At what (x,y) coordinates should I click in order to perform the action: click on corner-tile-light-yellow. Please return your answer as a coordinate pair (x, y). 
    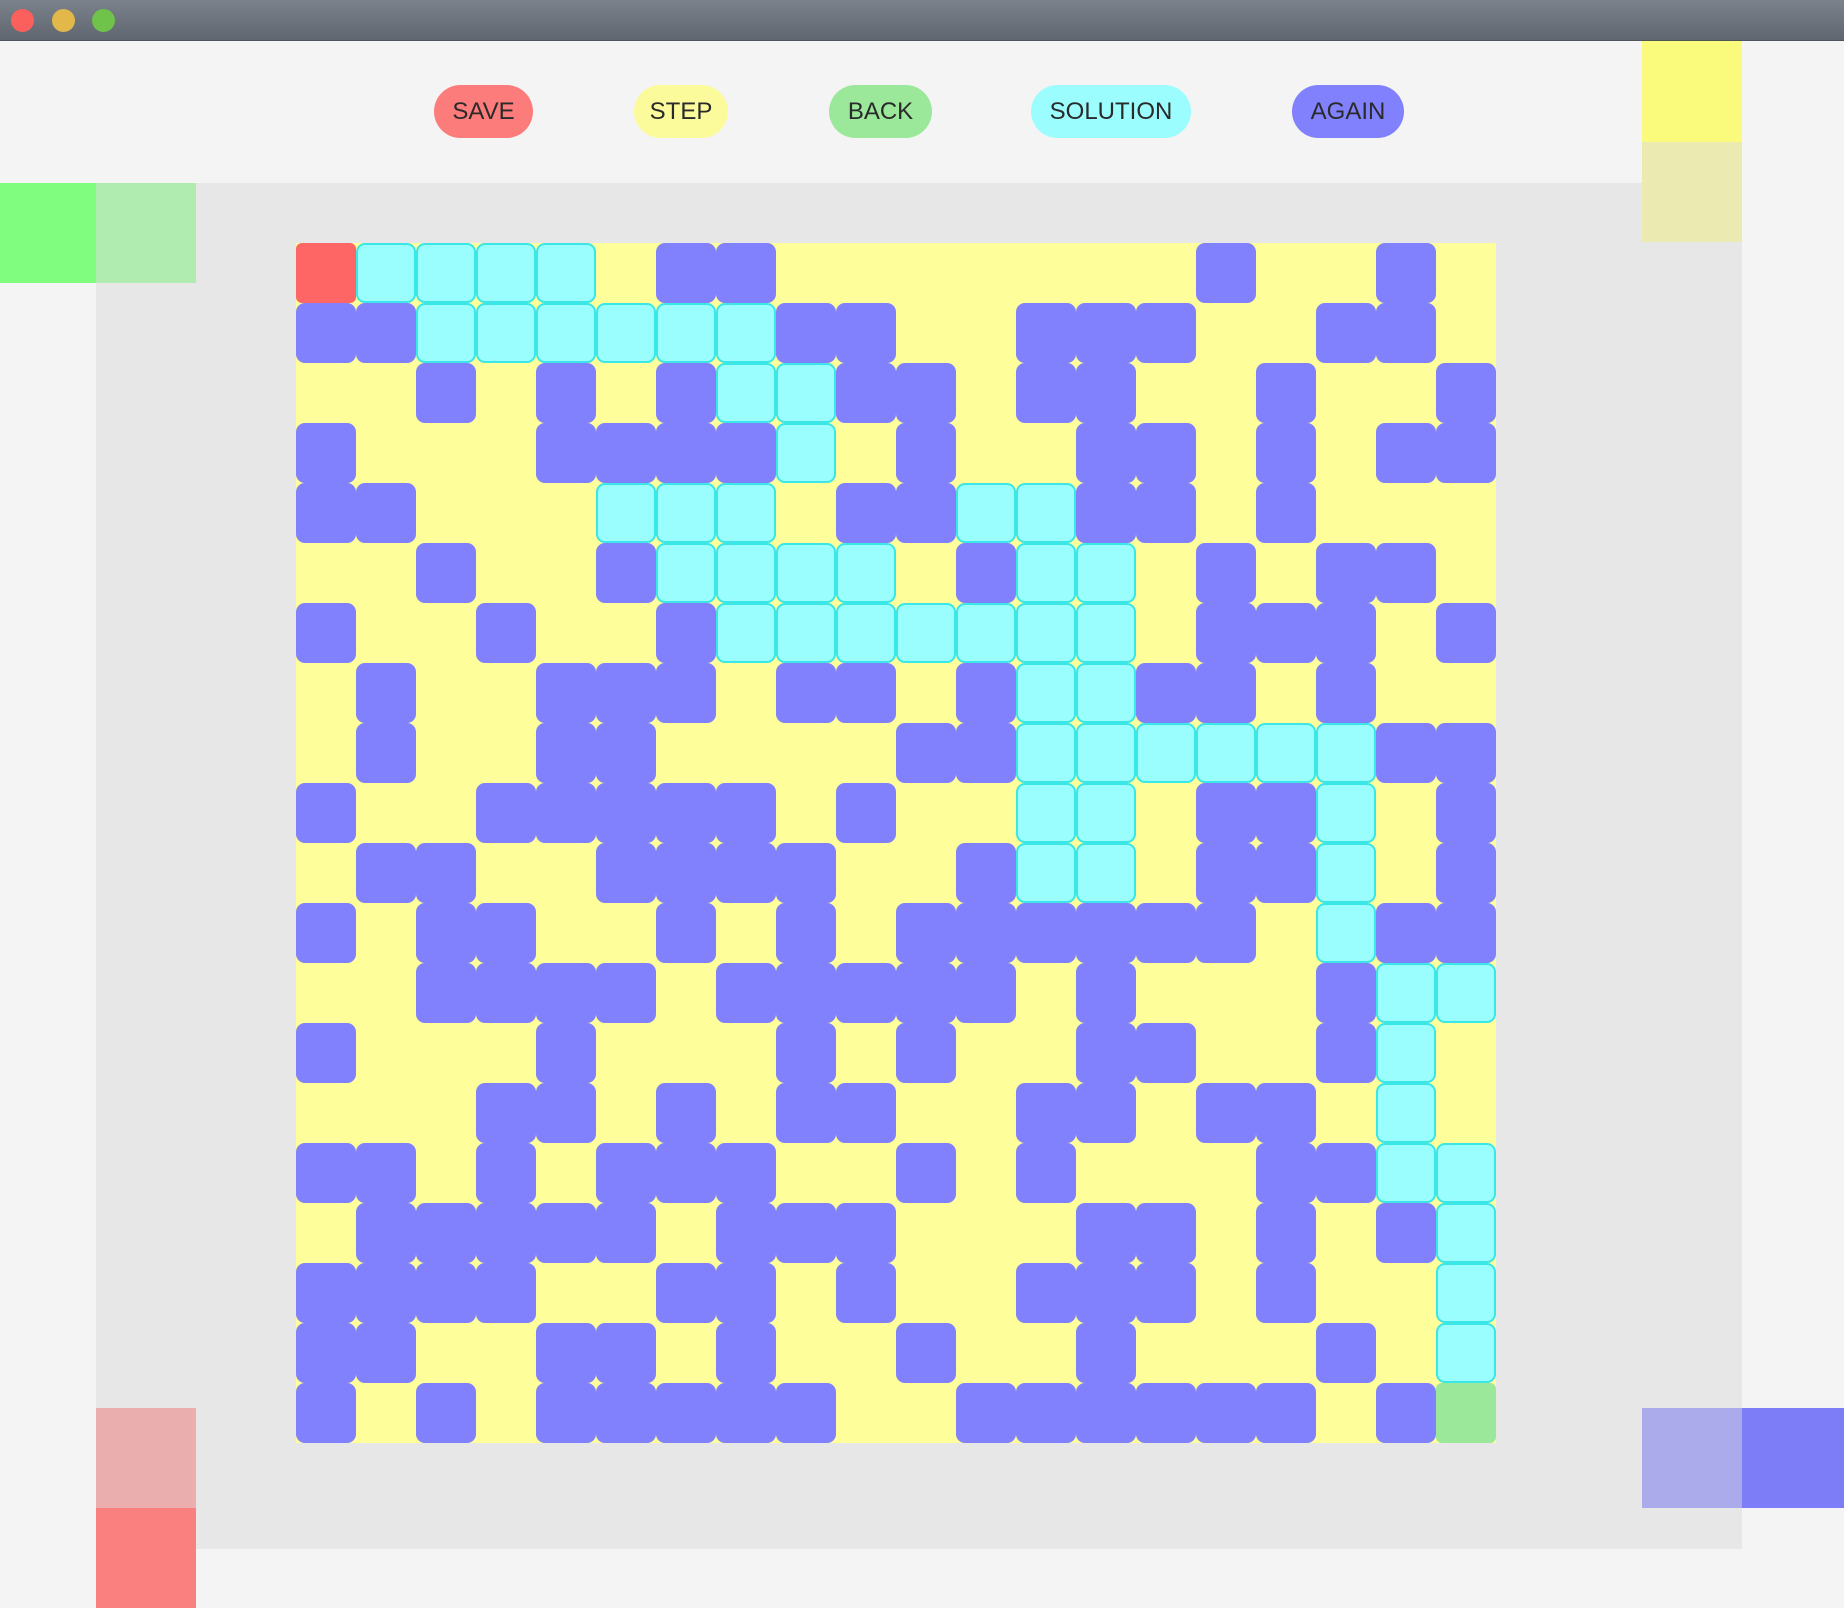
    Looking at the image, I should click on (1692, 192).